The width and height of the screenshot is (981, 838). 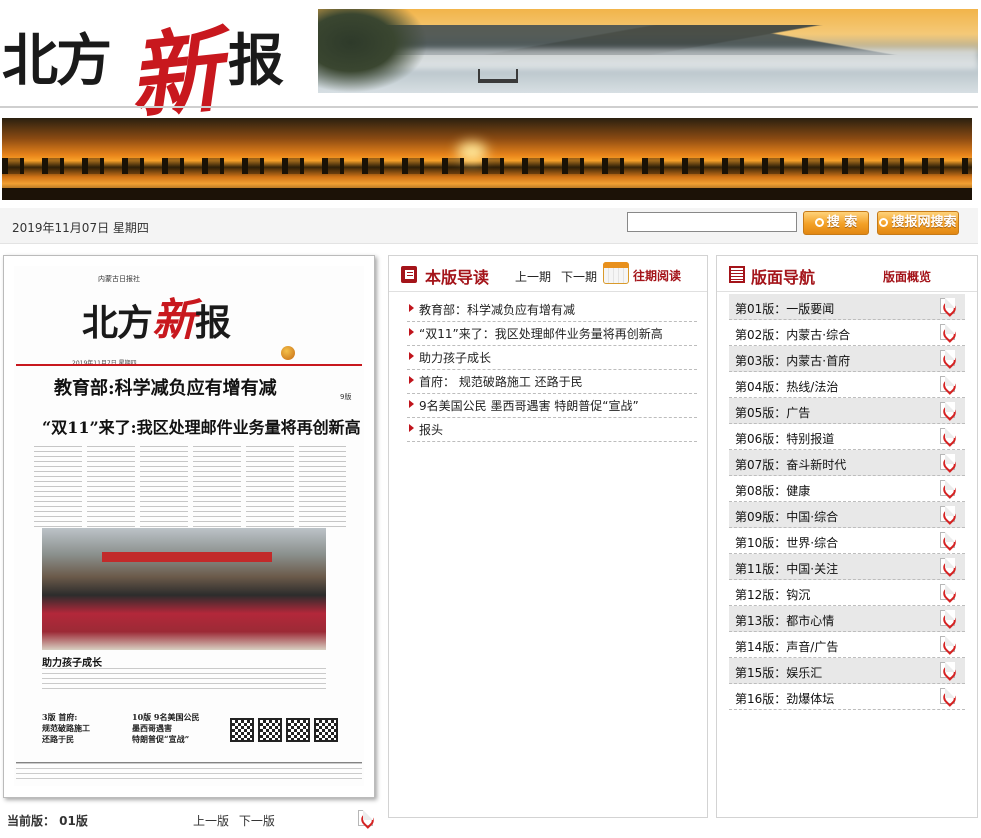 I want to click on paper-caption-text, so click(x=184, y=679).